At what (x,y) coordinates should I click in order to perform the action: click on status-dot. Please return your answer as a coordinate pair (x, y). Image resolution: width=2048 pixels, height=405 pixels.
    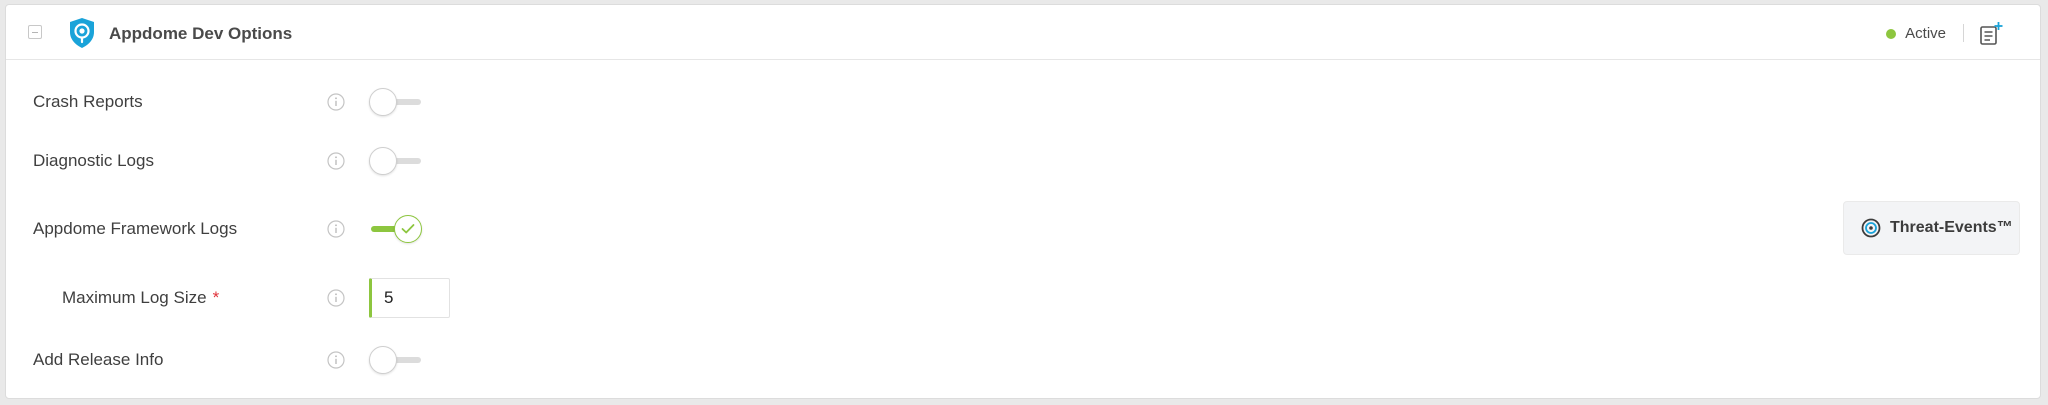
    Looking at the image, I should click on (1891, 33).